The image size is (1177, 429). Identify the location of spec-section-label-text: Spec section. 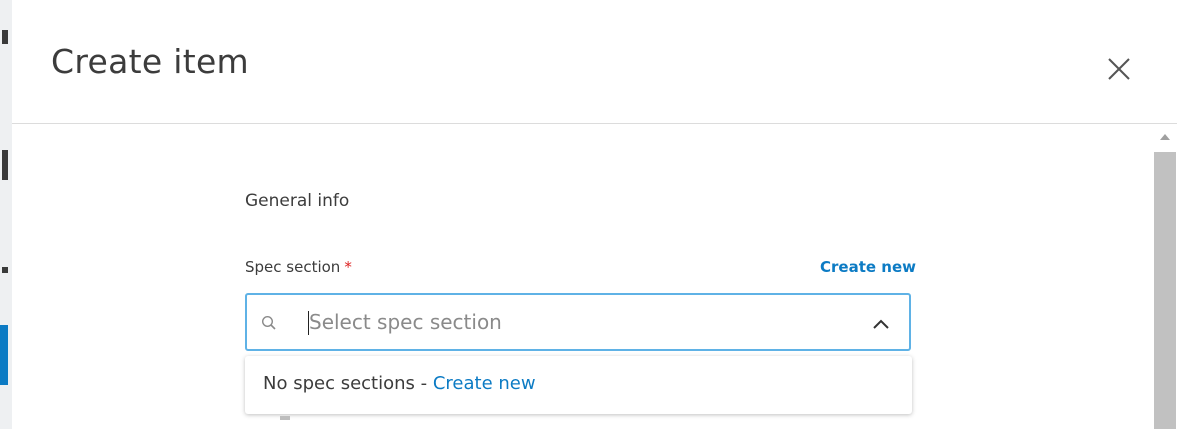
(293, 267).